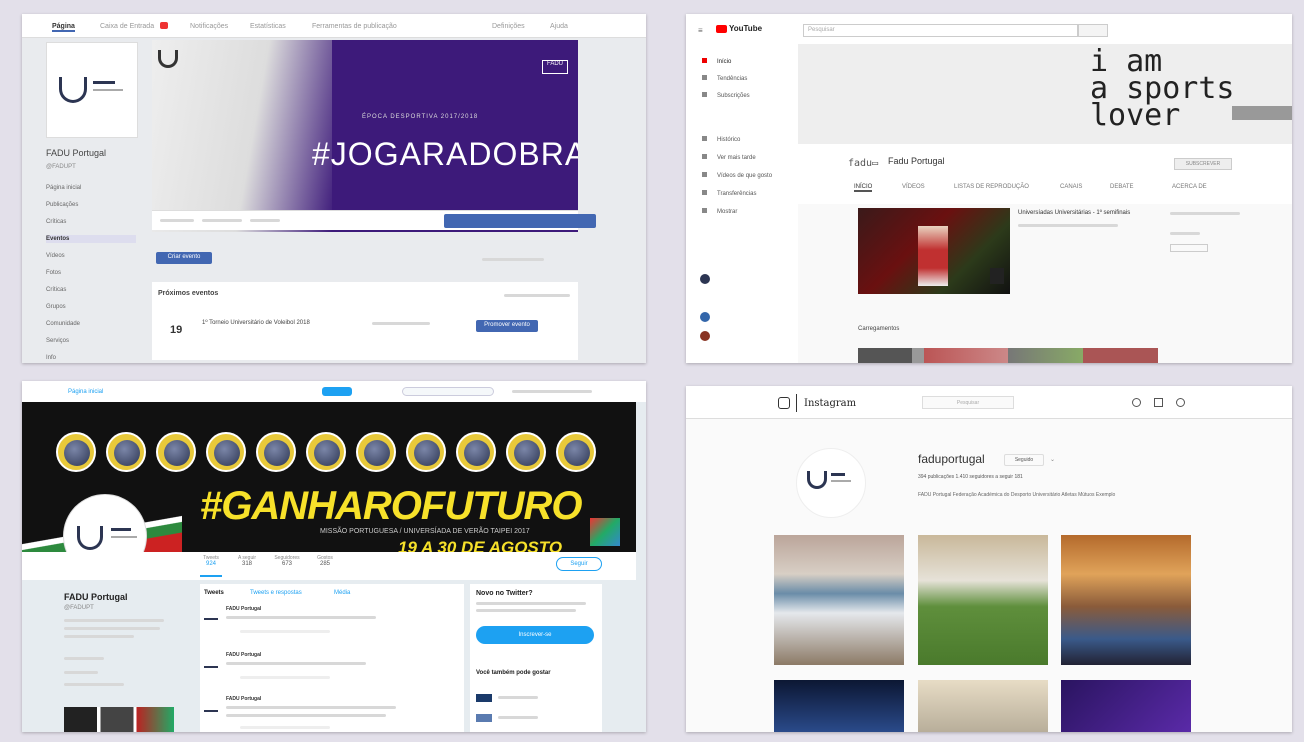 The image size is (1304, 742). What do you see at coordinates (1054, 460) in the screenshot?
I see `chevron-down-icon: ⌄` at bounding box center [1054, 460].